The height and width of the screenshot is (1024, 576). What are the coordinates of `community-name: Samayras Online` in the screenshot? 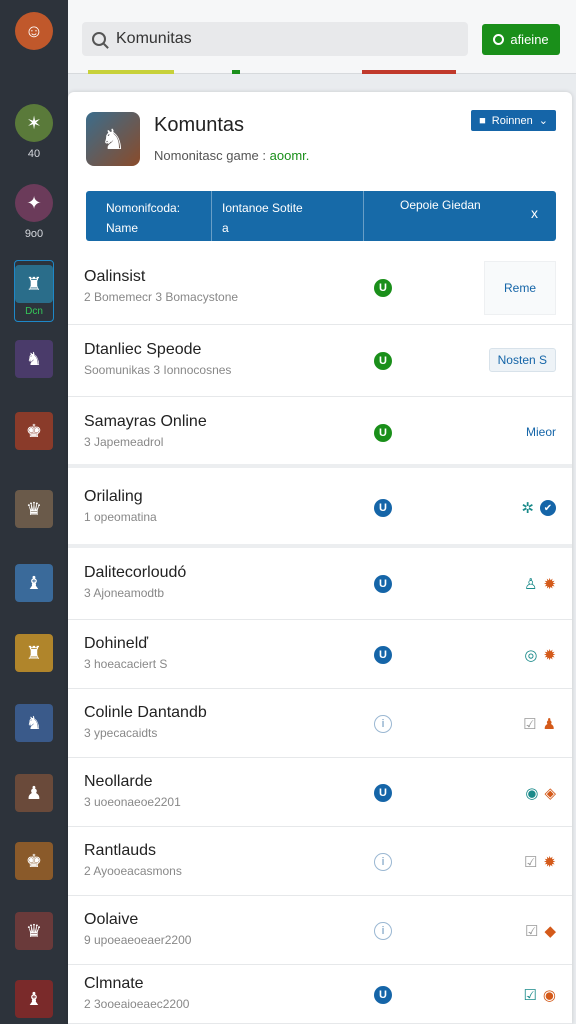 It's located at (145, 421).